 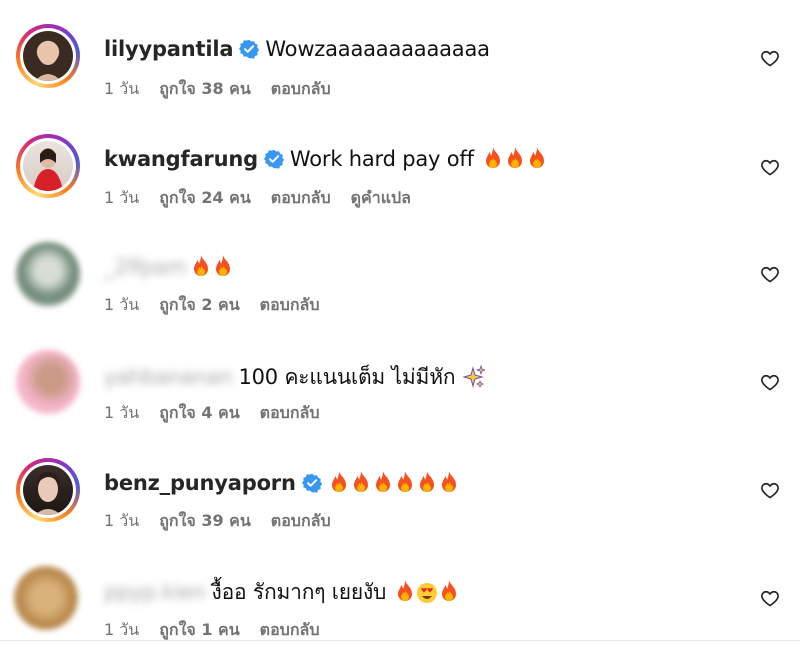 What do you see at coordinates (145, 267) in the screenshot?
I see `comment-username: _2lfpam` at bounding box center [145, 267].